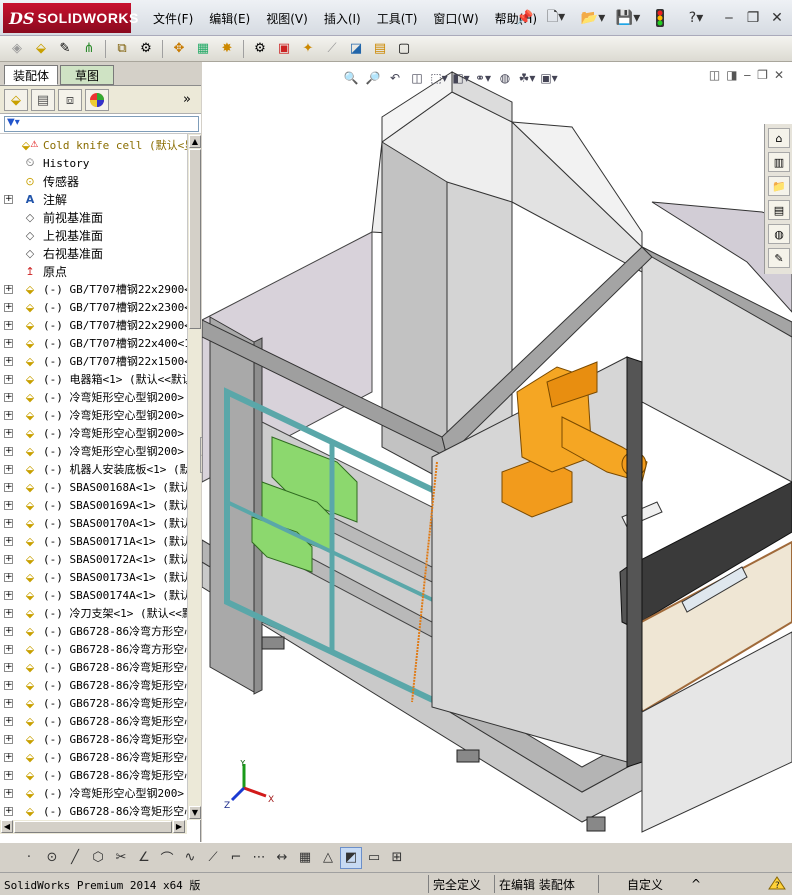 The width and height of the screenshot is (792, 895). What do you see at coordinates (308, 49) in the screenshot?
I see `reference-geometry-icon: ✦` at bounding box center [308, 49].